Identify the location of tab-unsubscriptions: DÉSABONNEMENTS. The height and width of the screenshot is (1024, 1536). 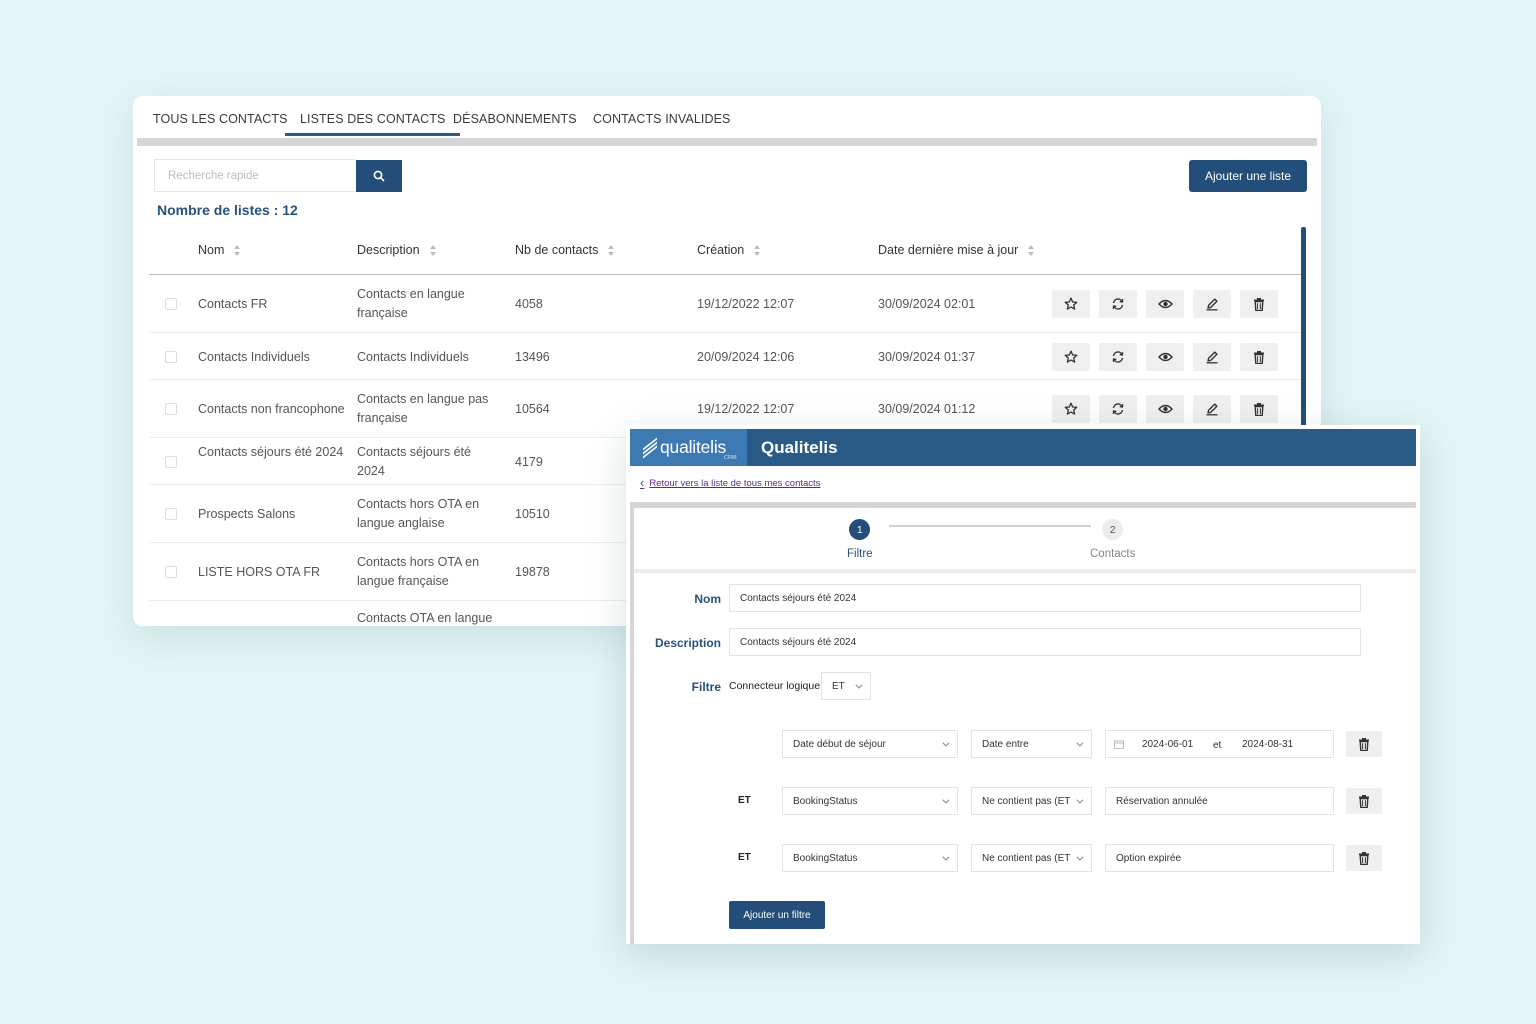
(515, 119).